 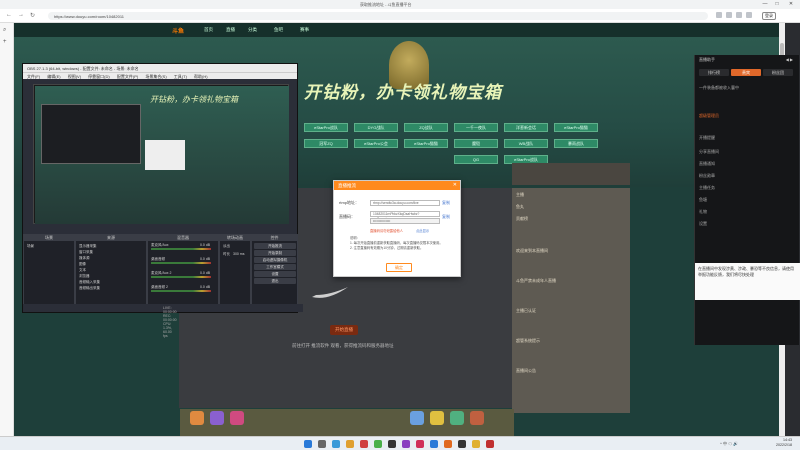 I want to click on site-nav-item: 分类, so click(x=252, y=30).